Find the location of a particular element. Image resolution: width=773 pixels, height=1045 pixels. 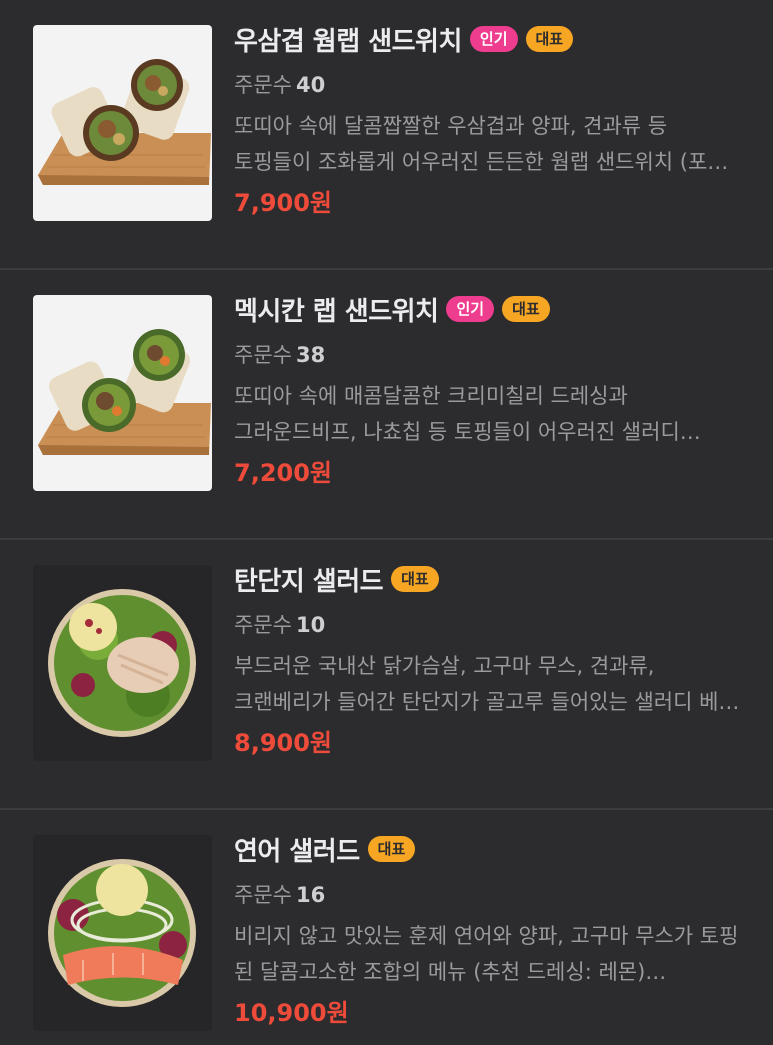

item-price: 8,900원 is located at coordinates (283, 743).